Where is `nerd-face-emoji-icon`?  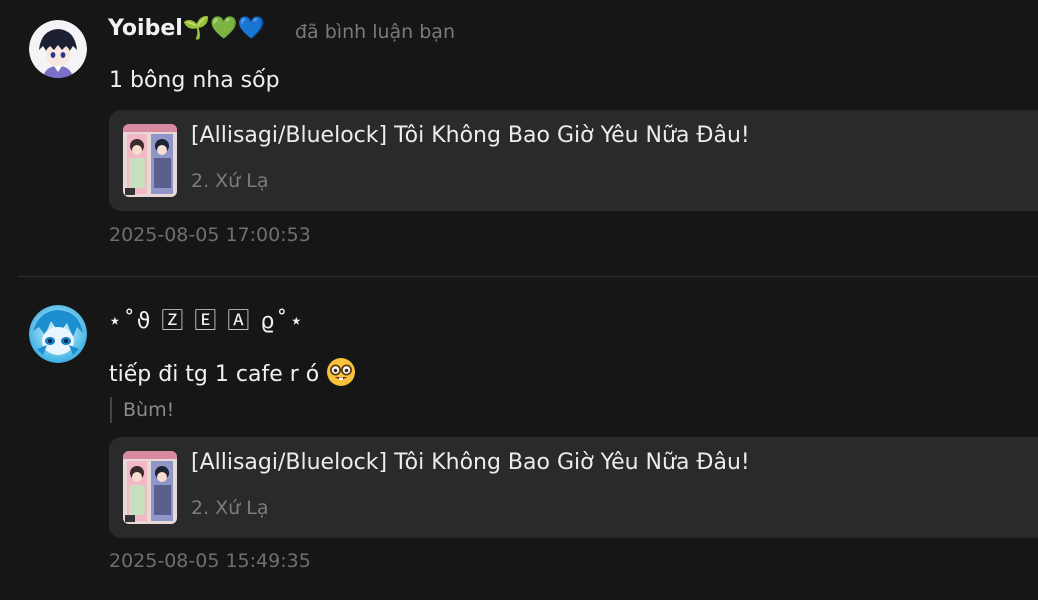 nerd-face-emoji-icon is located at coordinates (341, 375).